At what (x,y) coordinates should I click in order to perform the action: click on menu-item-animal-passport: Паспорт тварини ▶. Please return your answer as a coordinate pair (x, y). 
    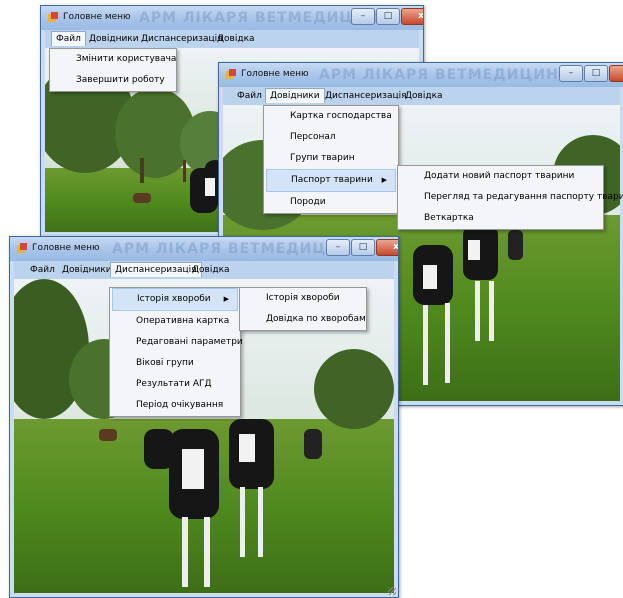
    Looking at the image, I should click on (331, 180).